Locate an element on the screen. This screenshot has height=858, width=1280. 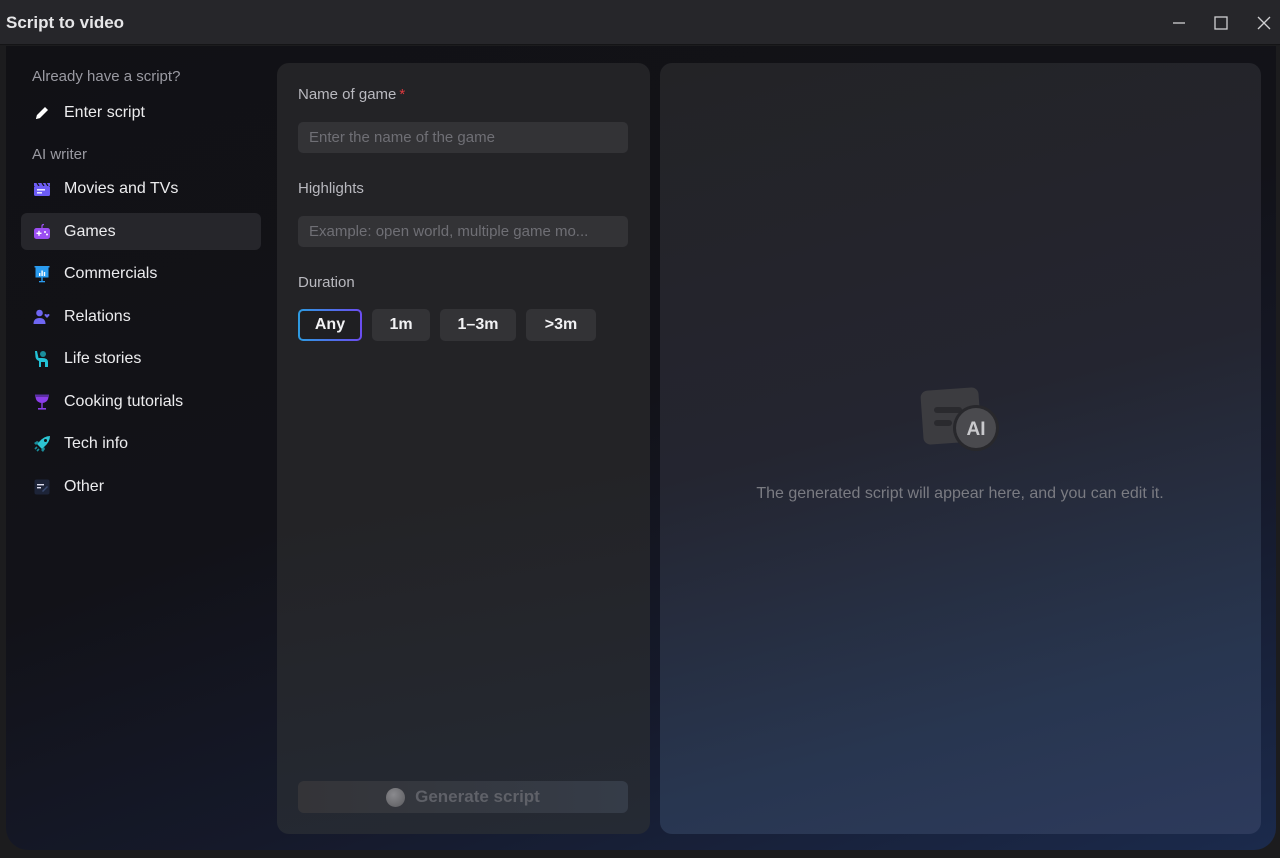
section-heading-ai-writer: AI writer is located at coordinates (60, 154).